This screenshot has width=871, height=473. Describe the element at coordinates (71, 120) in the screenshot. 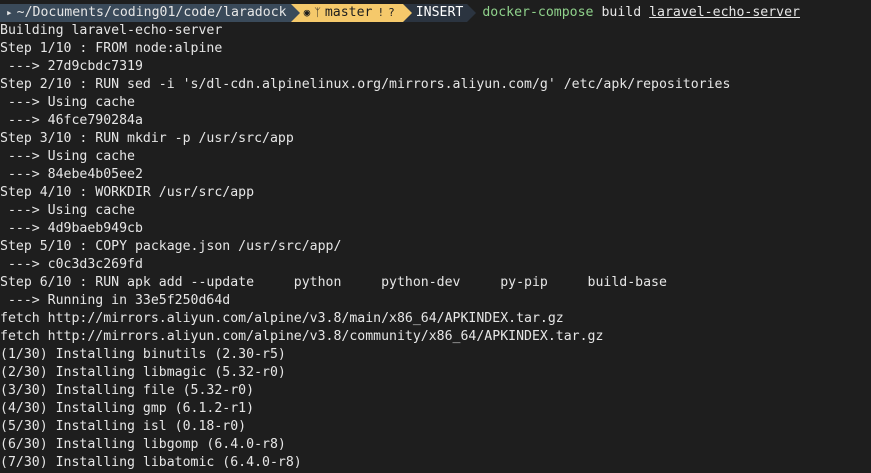

I see `output-line: ---> 46fce790284a` at that location.